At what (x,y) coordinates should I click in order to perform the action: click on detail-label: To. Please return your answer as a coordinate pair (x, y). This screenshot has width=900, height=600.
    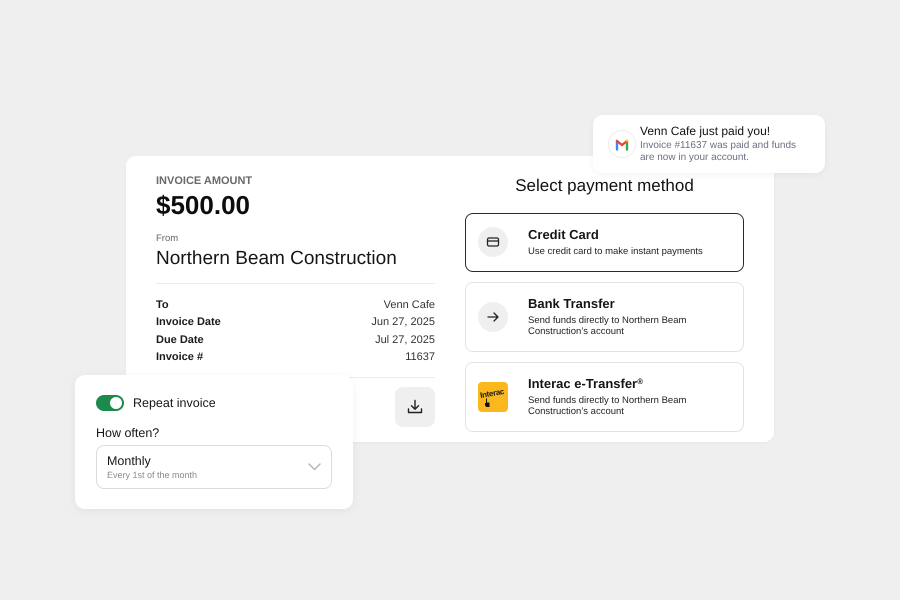
    Looking at the image, I should click on (162, 304).